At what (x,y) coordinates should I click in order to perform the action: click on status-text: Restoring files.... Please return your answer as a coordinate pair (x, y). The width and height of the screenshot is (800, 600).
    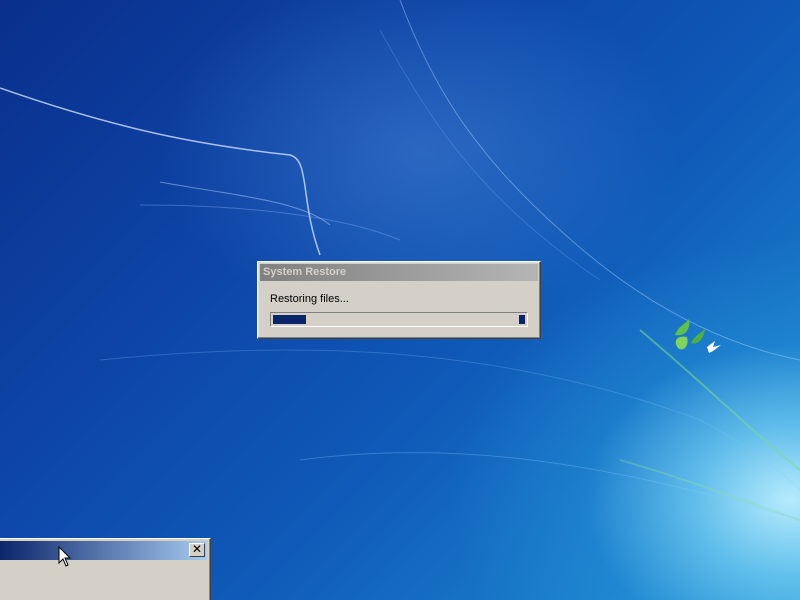
    Looking at the image, I should click on (309, 299).